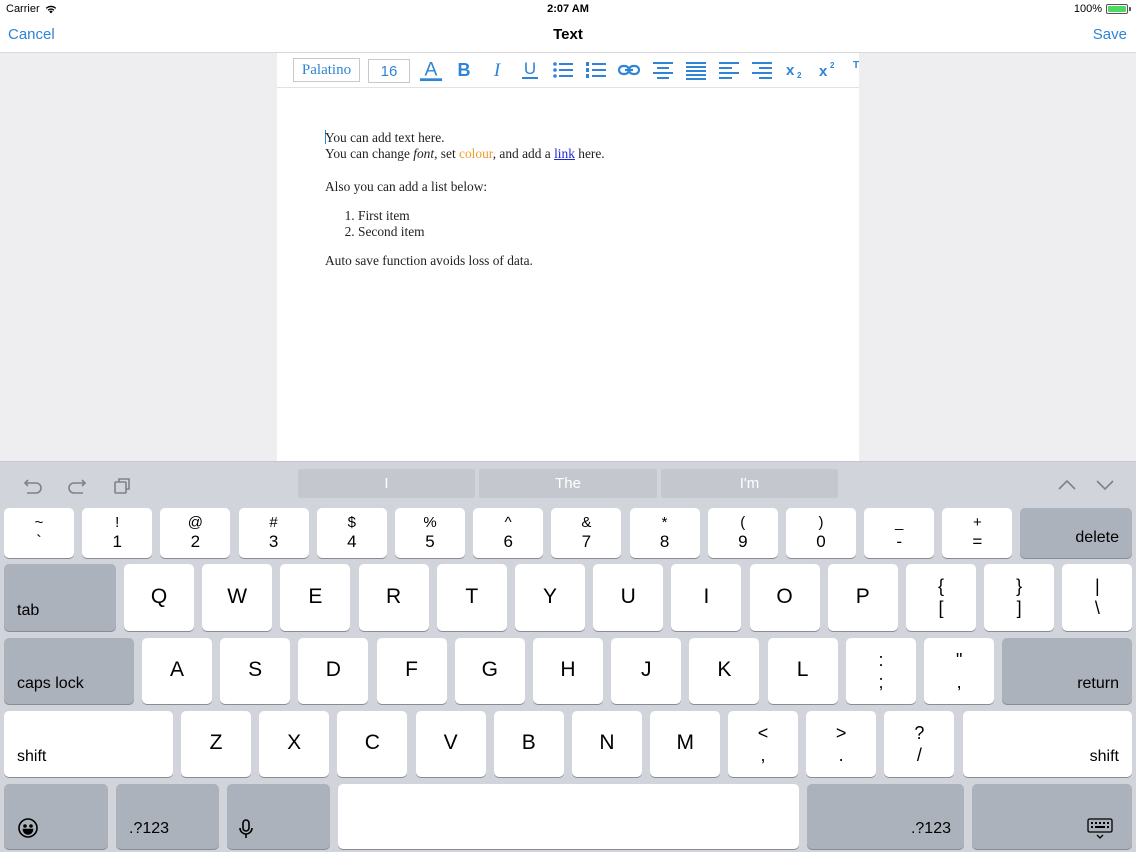 The width and height of the screenshot is (1136, 852). I want to click on key-5: % 5, so click(430, 533).